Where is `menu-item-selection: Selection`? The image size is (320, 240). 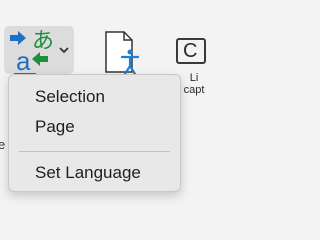 menu-item-selection: Selection is located at coordinates (94, 97).